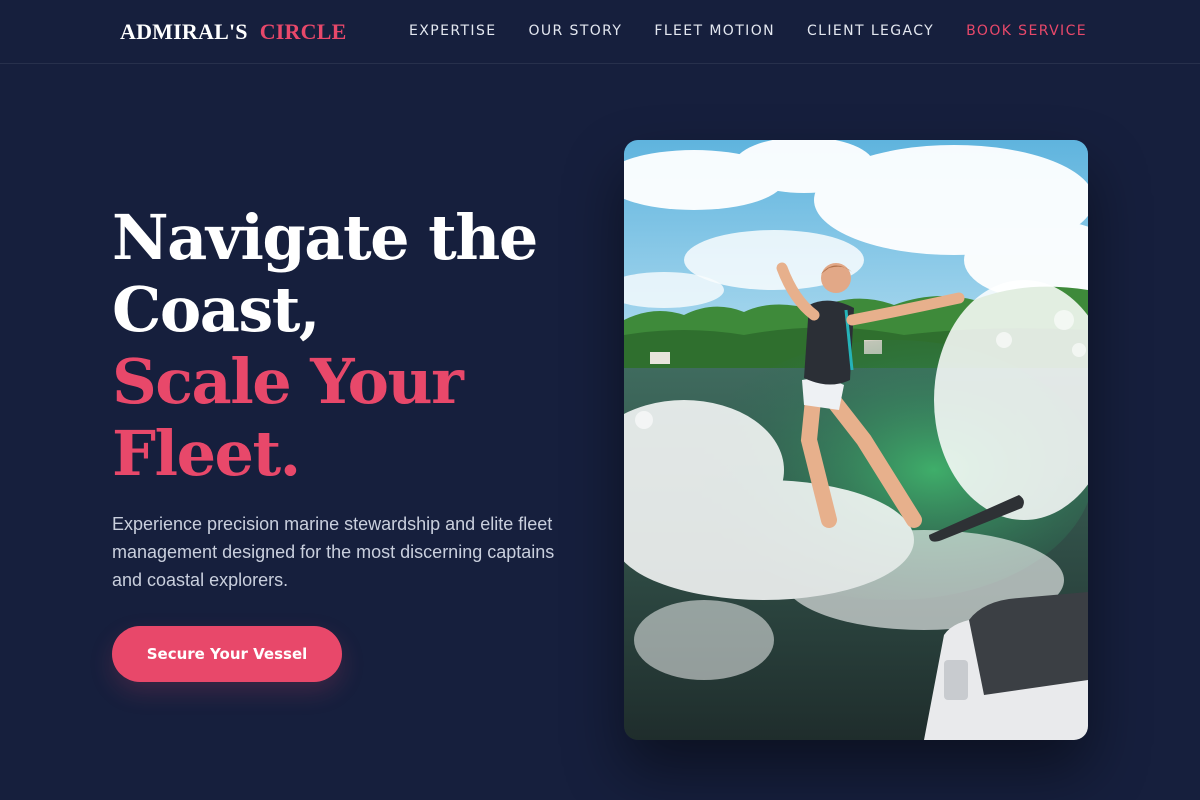 The width and height of the screenshot is (1200, 800). What do you see at coordinates (1026, 31) in the screenshot?
I see `book-service-link: BOOK SERVICE` at bounding box center [1026, 31].